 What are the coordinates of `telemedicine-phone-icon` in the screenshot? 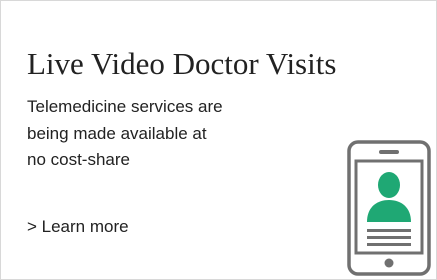 It's located at (389, 208).